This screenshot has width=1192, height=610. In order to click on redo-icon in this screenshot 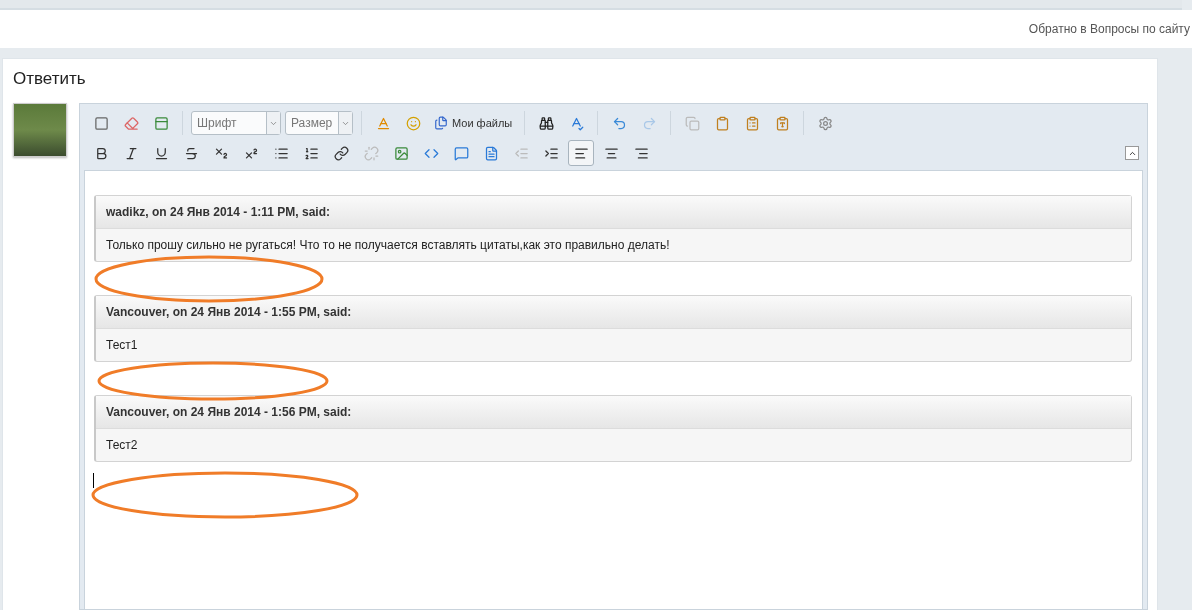, I will do `click(649, 123)`.